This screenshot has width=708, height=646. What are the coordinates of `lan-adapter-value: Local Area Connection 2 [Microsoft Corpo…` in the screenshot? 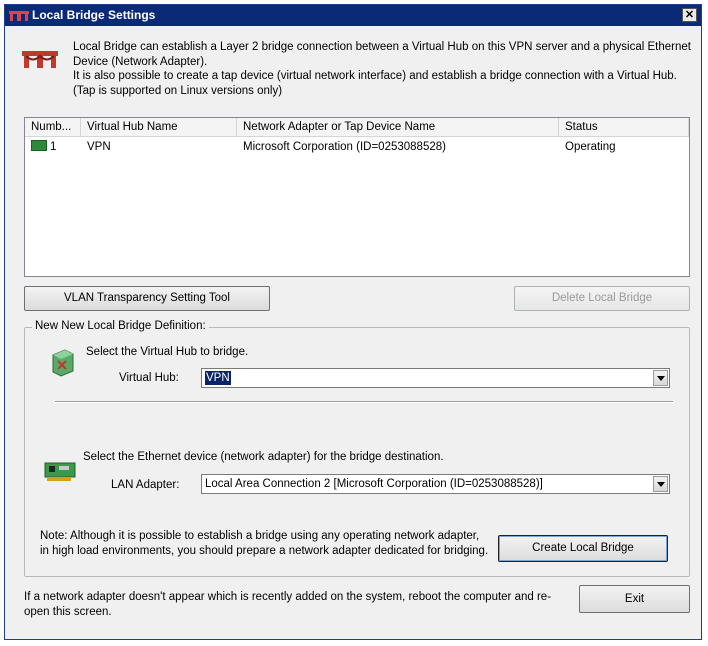 It's located at (374, 484).